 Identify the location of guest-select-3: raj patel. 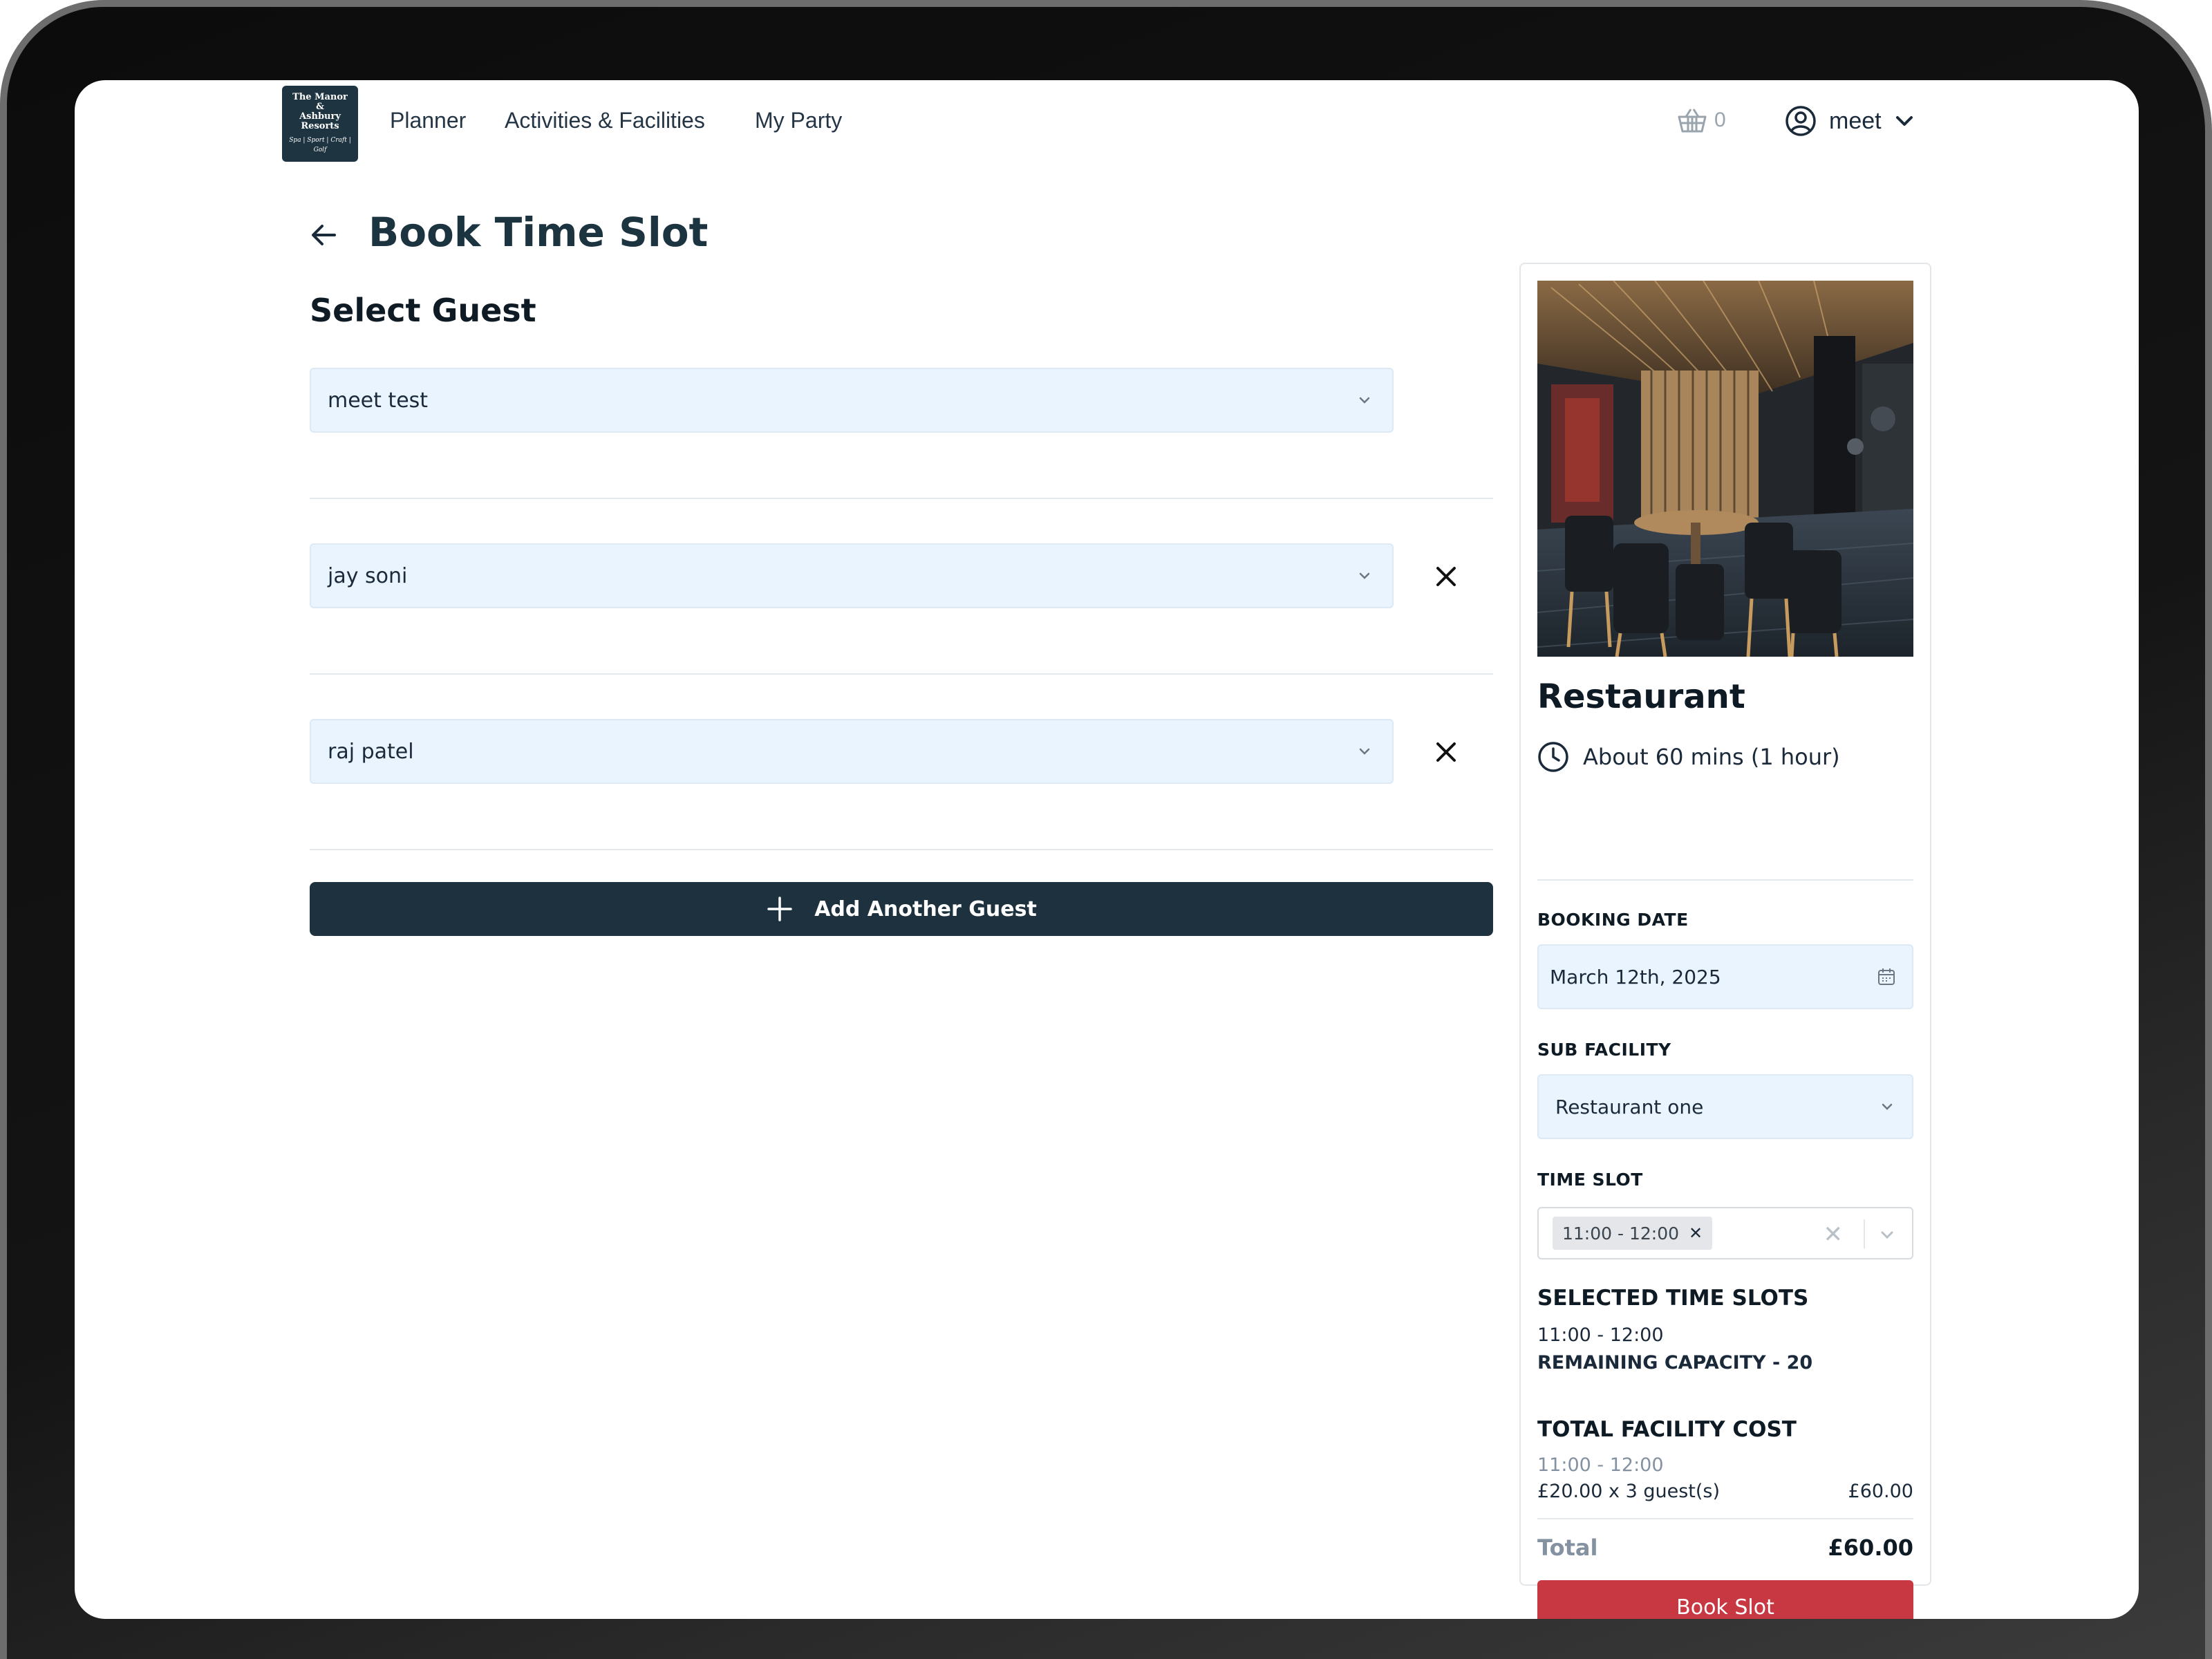
(852, 751).